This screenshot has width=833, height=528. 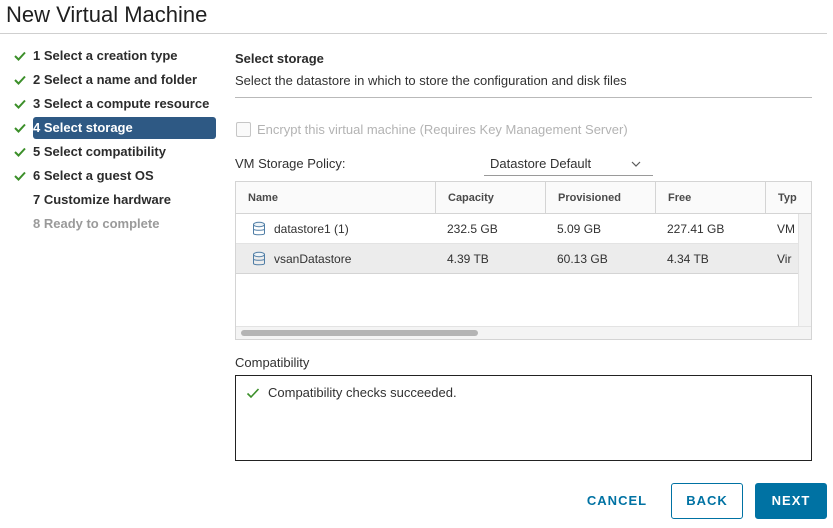 I want to click on grid-header: Name Capacity Provisioned Free Typ, so click(x=523, y=198).